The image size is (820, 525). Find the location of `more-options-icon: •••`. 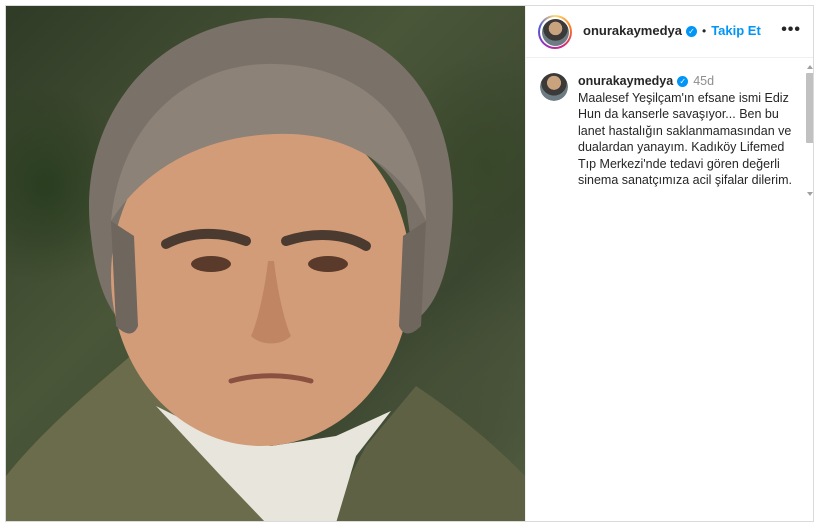

more-options-icon: ••• is located at coordinates (791, 30).